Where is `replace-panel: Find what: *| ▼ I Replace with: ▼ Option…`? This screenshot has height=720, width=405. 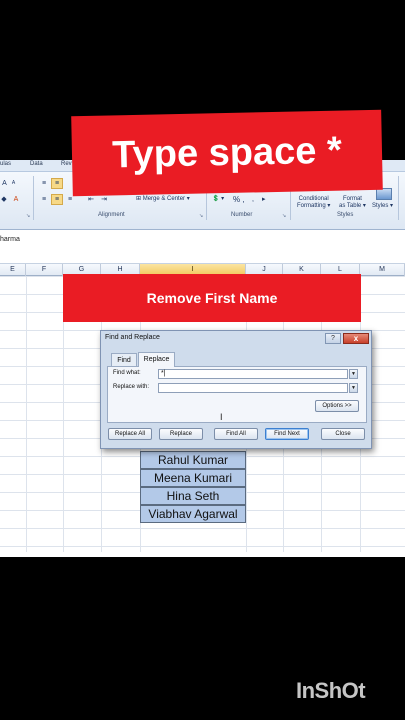 replace-panel: Find what: *| ▼ I Replace with: ▼ Option… is located at coordinates (237, 394).